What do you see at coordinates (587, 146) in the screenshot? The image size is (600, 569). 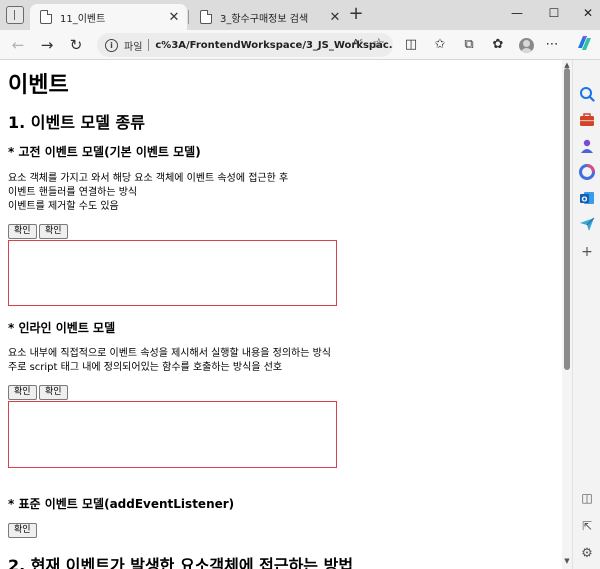 I see `people-icon` at bounding box center [587, 146].